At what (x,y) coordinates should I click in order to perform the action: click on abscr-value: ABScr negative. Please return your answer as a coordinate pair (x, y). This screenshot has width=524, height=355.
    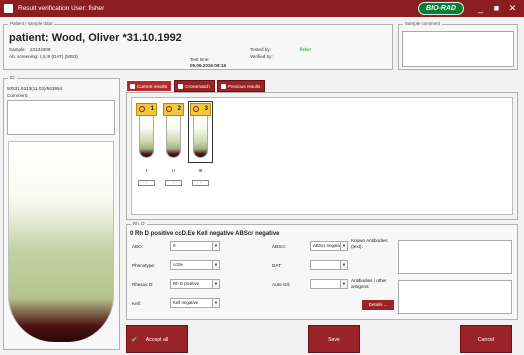
    Looking at the image, I should click on (328, 245).